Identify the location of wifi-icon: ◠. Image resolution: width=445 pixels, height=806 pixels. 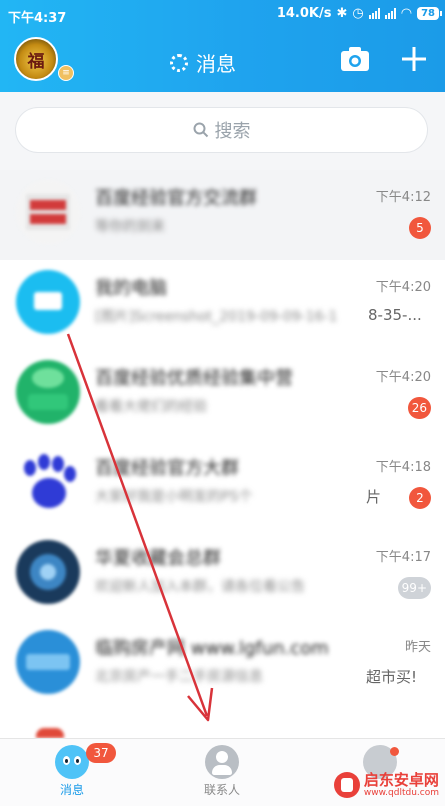
(406, 13).